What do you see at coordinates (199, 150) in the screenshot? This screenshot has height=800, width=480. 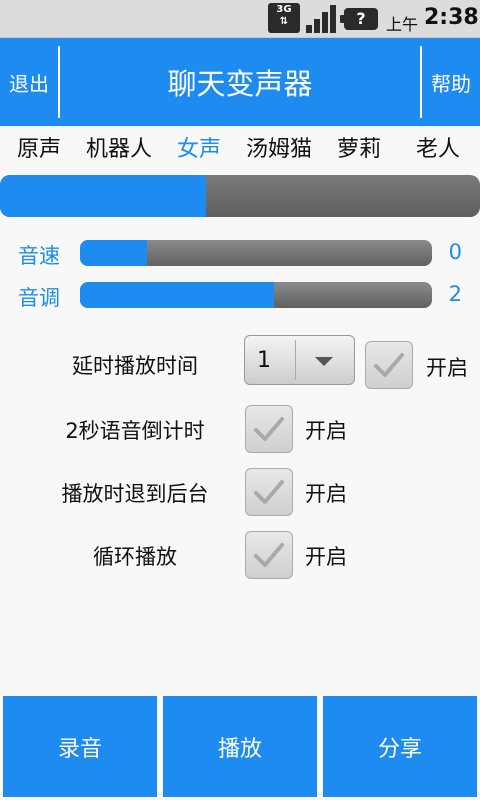 I see `tab-female-voice: 女声` at bounding box center [199, 150].